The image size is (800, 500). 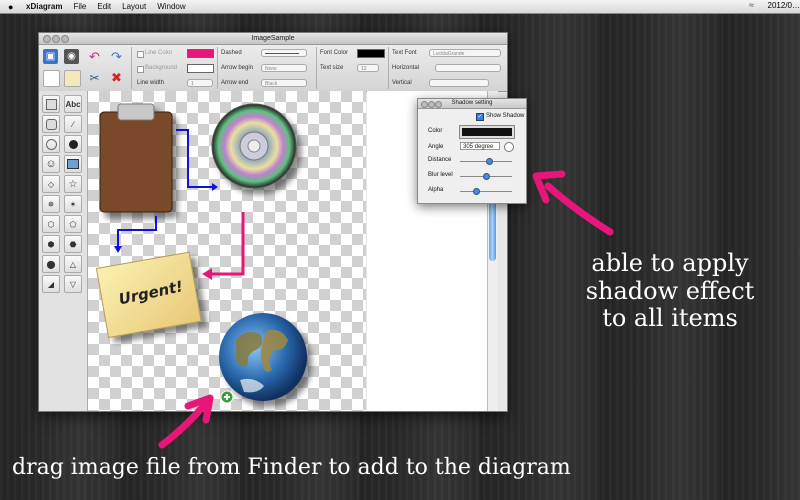 What do you see at coordinates (436, 147) in the screenshot?
I see `angle-label: Angle` at bounding box center [436, 147].